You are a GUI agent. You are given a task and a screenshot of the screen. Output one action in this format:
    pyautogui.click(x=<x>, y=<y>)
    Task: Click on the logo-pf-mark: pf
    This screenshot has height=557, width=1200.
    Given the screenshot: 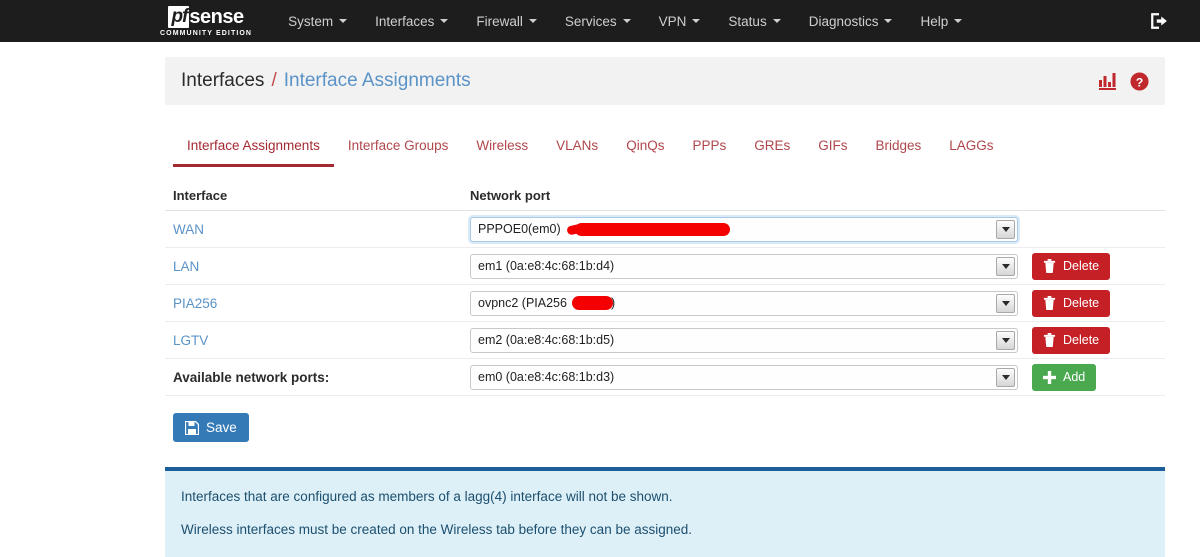 What is the action you would take?
    pyautogui.click(x=179, y=16)
    